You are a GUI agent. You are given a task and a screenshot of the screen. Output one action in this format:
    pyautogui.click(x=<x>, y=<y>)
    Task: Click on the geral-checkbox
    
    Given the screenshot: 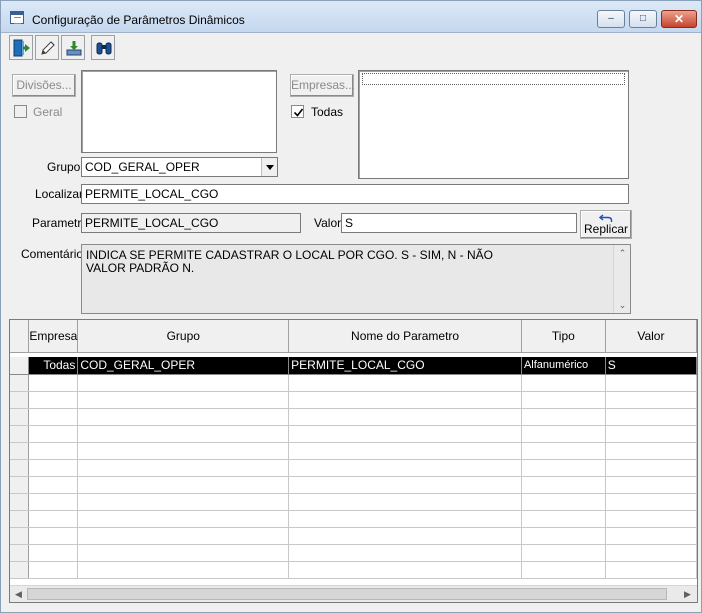 What is the action you would take?
    pyautogui.click(x=20, y=111)
    